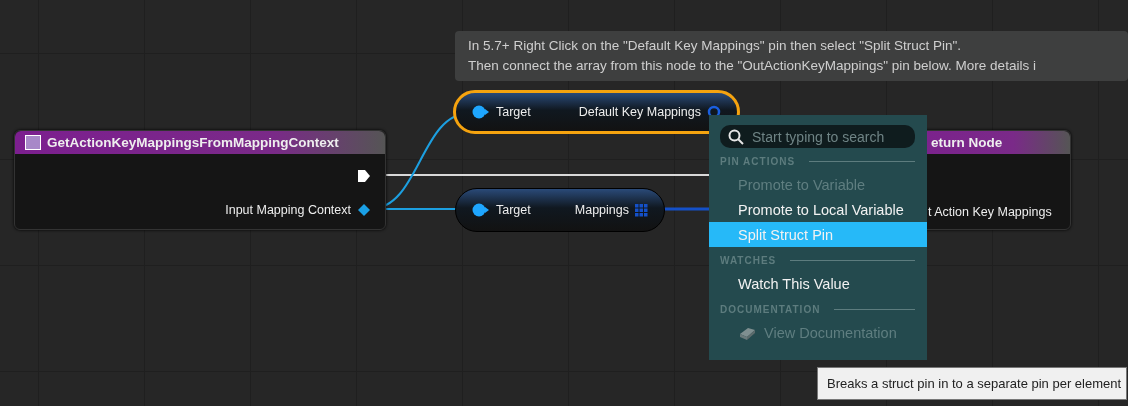  What do you see at coordinates (818, 283) in the screenshot?
I see `menu-item: Watch This Value` at bounding box center [818, 283].